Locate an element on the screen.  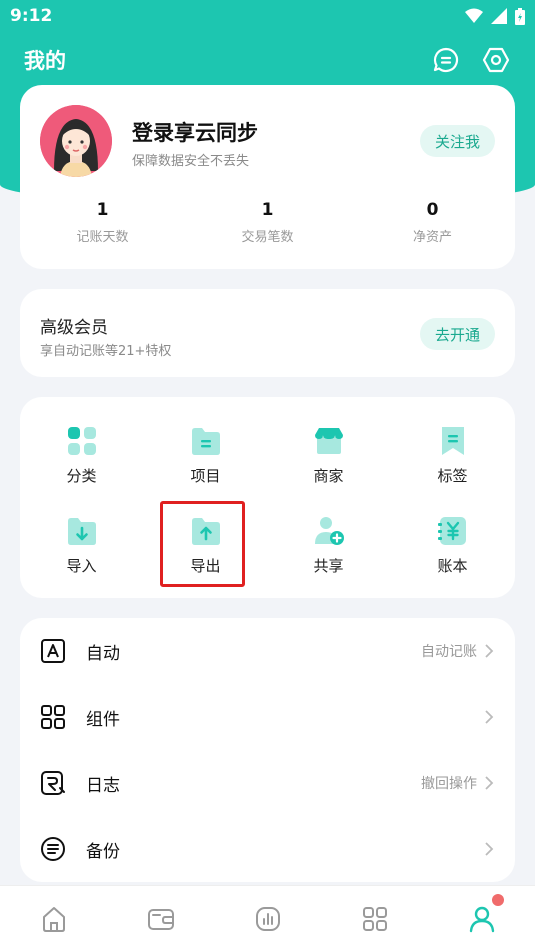
settings-icon is located at coordinates (496, 60).